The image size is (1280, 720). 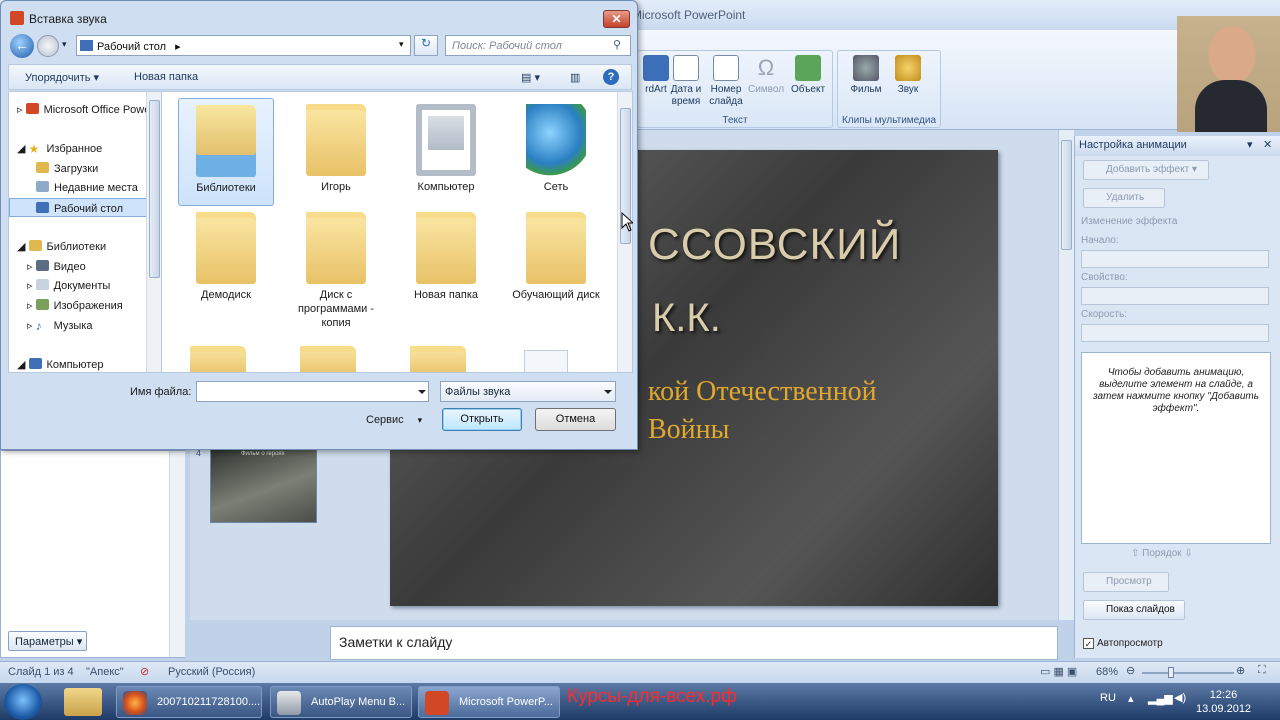 What do you see at coordinates (1171, 672) in the screenshot?
I see `zoom-slider-thumb` at bounding box center [1171, 672].